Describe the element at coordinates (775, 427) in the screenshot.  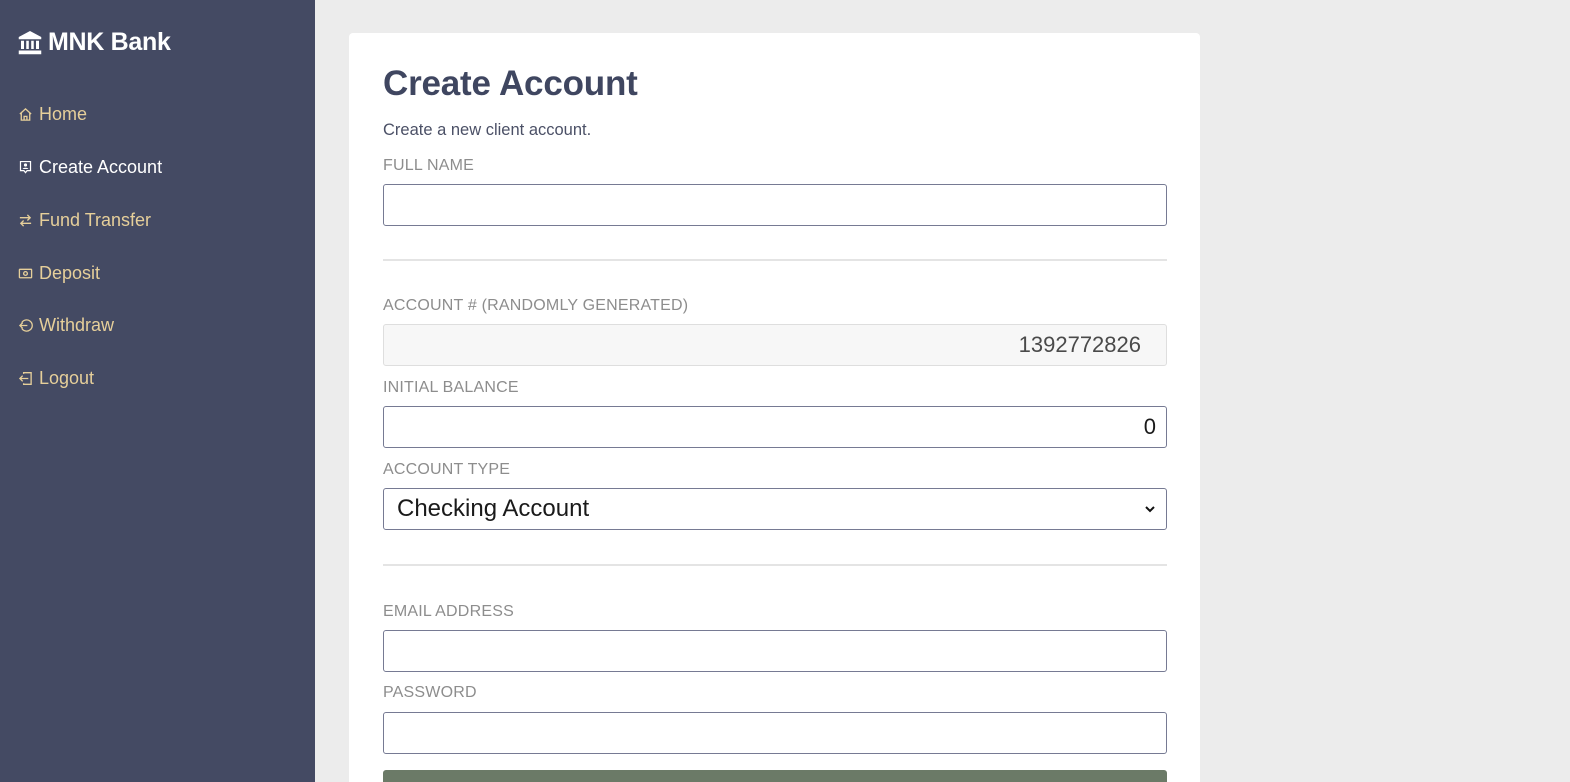
I see `initial-balance-input` at that location.